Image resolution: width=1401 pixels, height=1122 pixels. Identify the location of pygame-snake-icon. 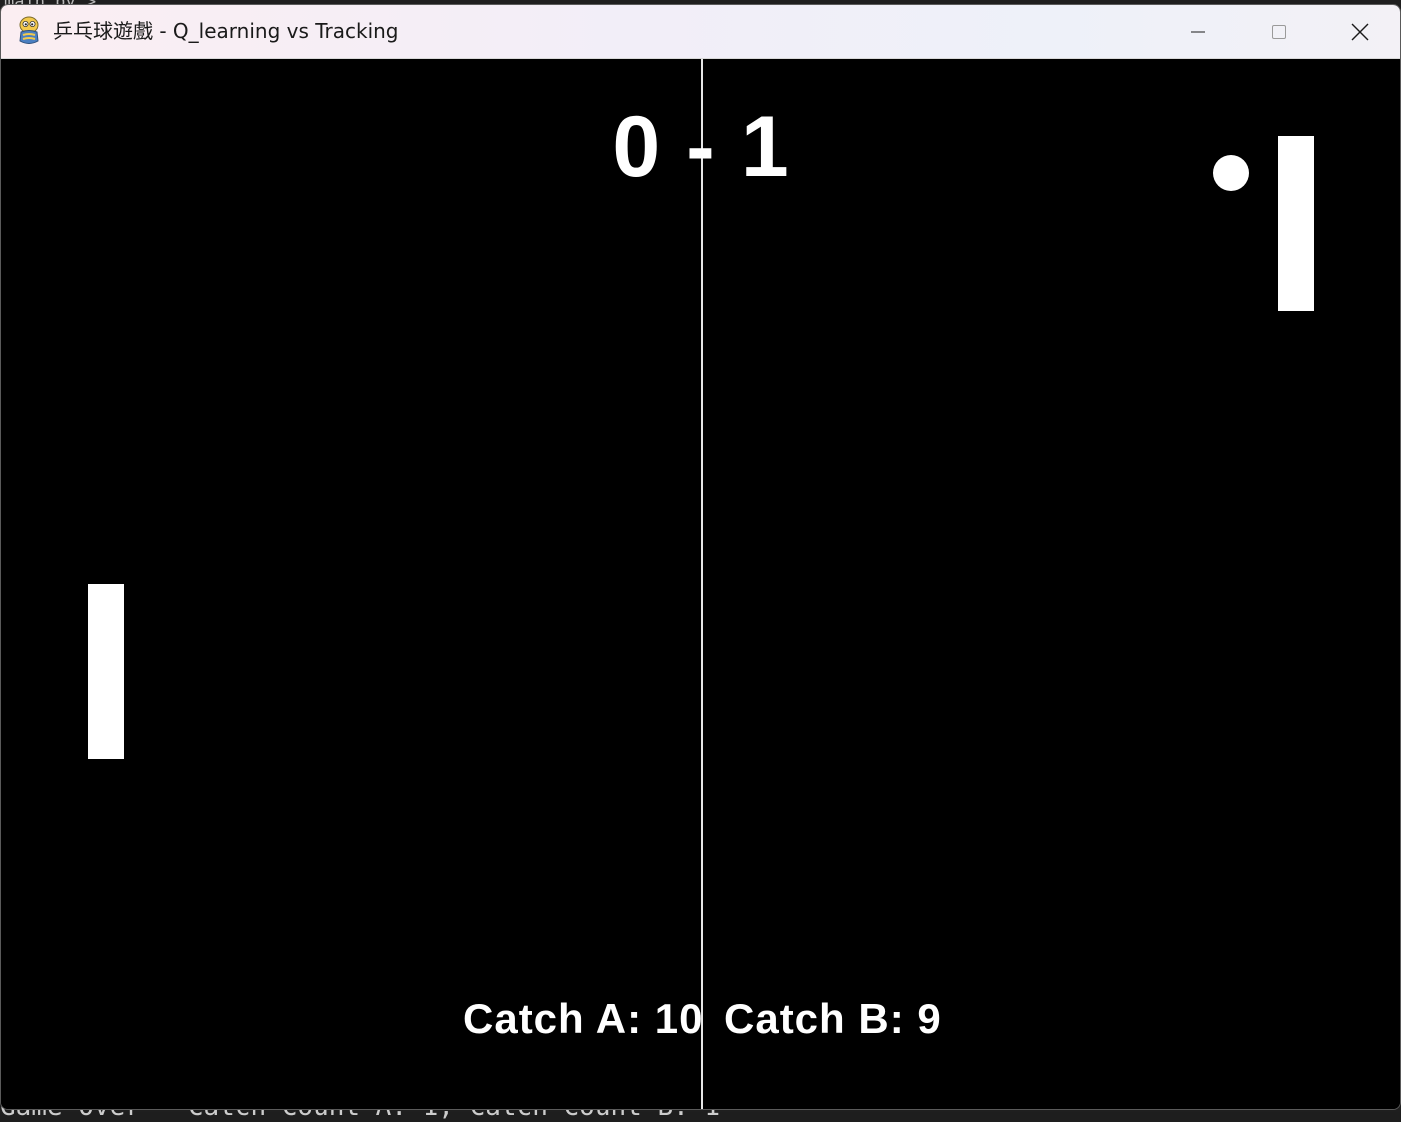
(29, 30).